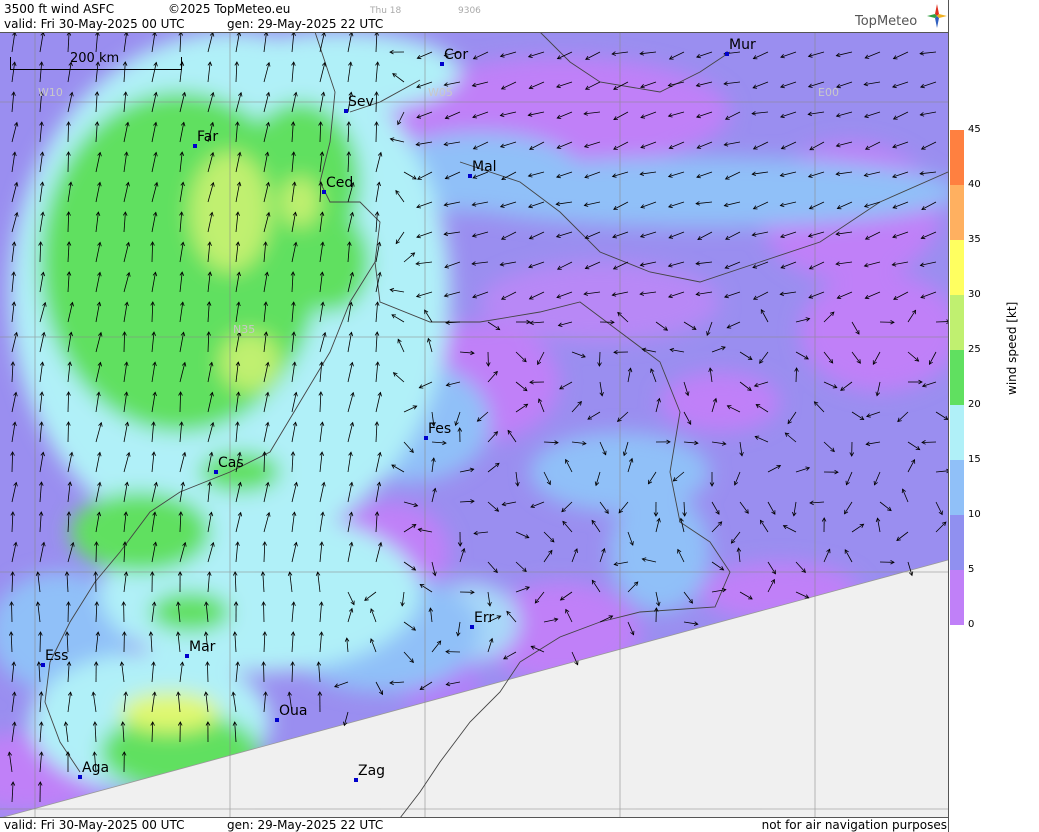  Describe the element at coordinates (372, 771) in the screenshot. I see `city-label: Zag` at that location.